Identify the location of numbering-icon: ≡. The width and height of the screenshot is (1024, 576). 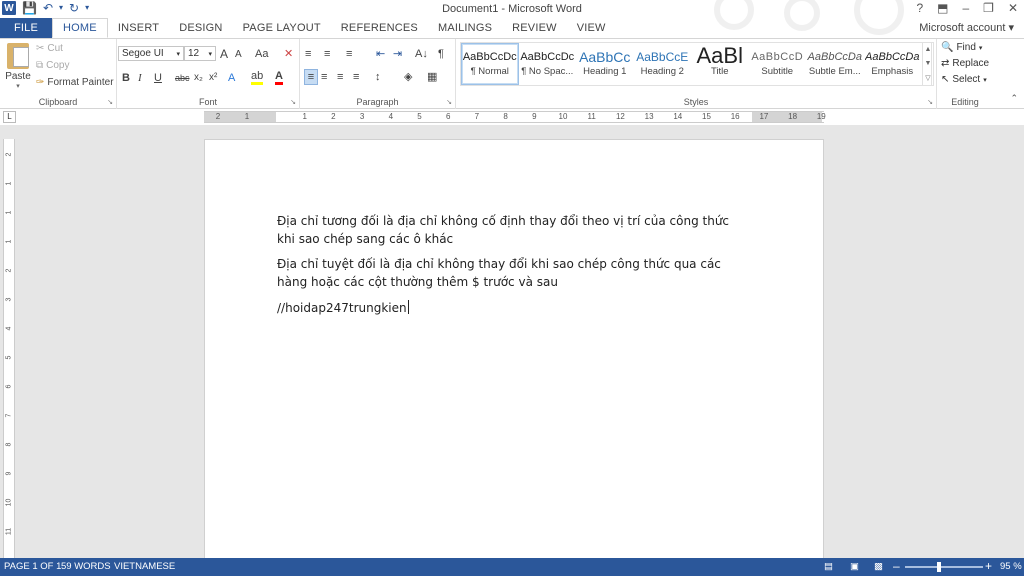
(327, 54).